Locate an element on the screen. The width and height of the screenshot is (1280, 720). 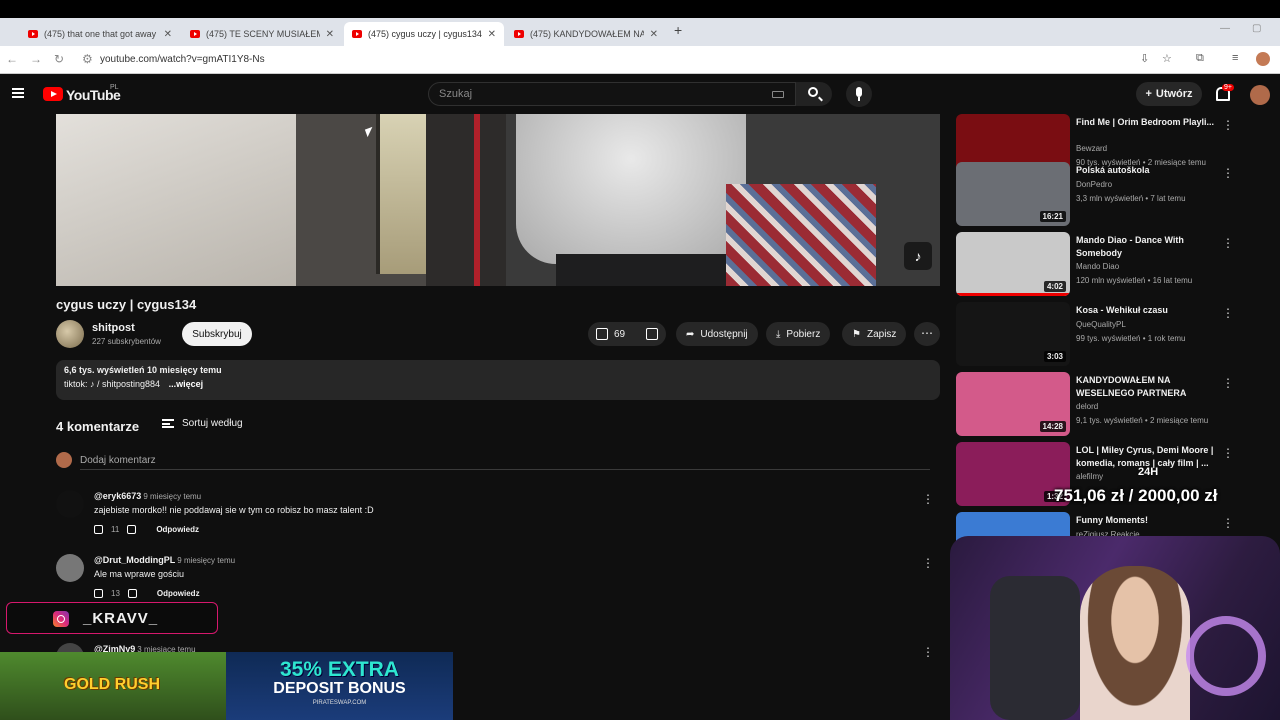
browser-tab: (475) that one that got away re ✕ is located at coordinates (100, 34).